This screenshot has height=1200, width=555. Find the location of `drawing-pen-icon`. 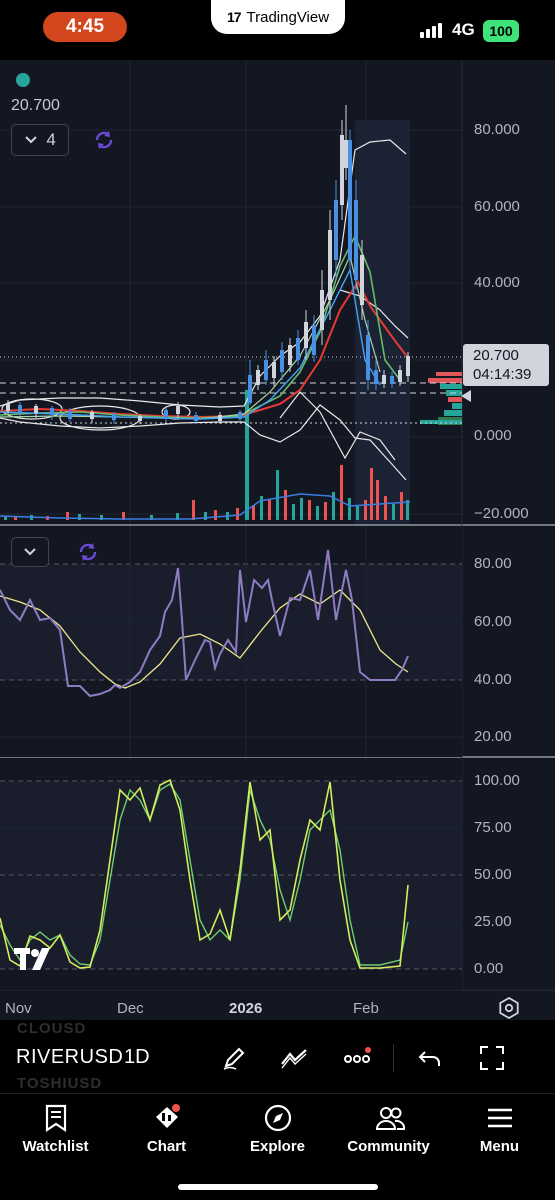

drawing-pen-icon is located at coordinates (234, 1058).